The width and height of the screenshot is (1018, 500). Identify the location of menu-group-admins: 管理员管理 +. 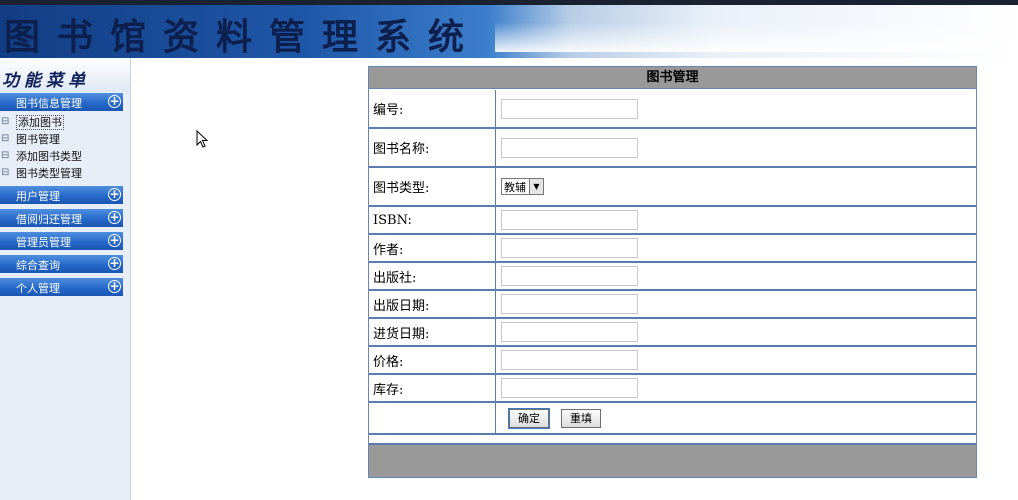
(61, 241).